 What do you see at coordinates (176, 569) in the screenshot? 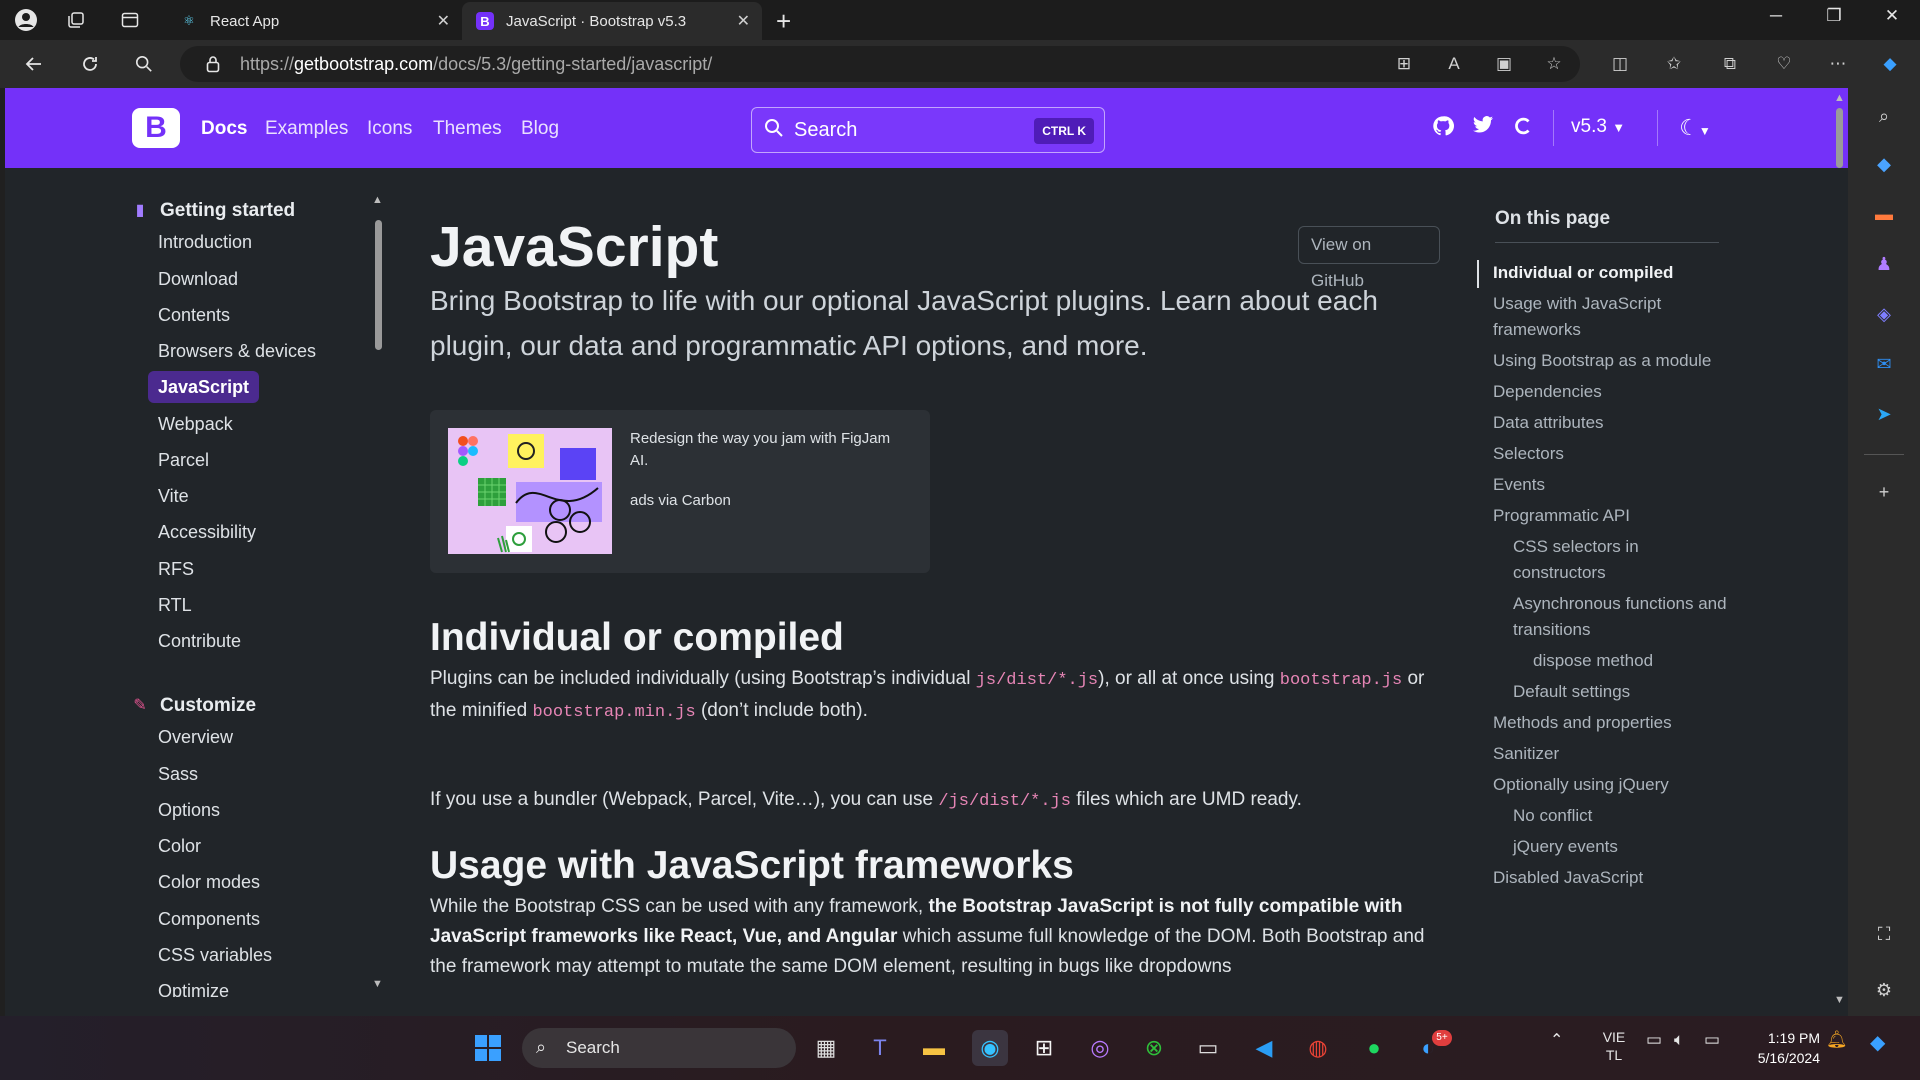
I see `sidebar-item-rfs: RFS` at bounding box center [176, 569].